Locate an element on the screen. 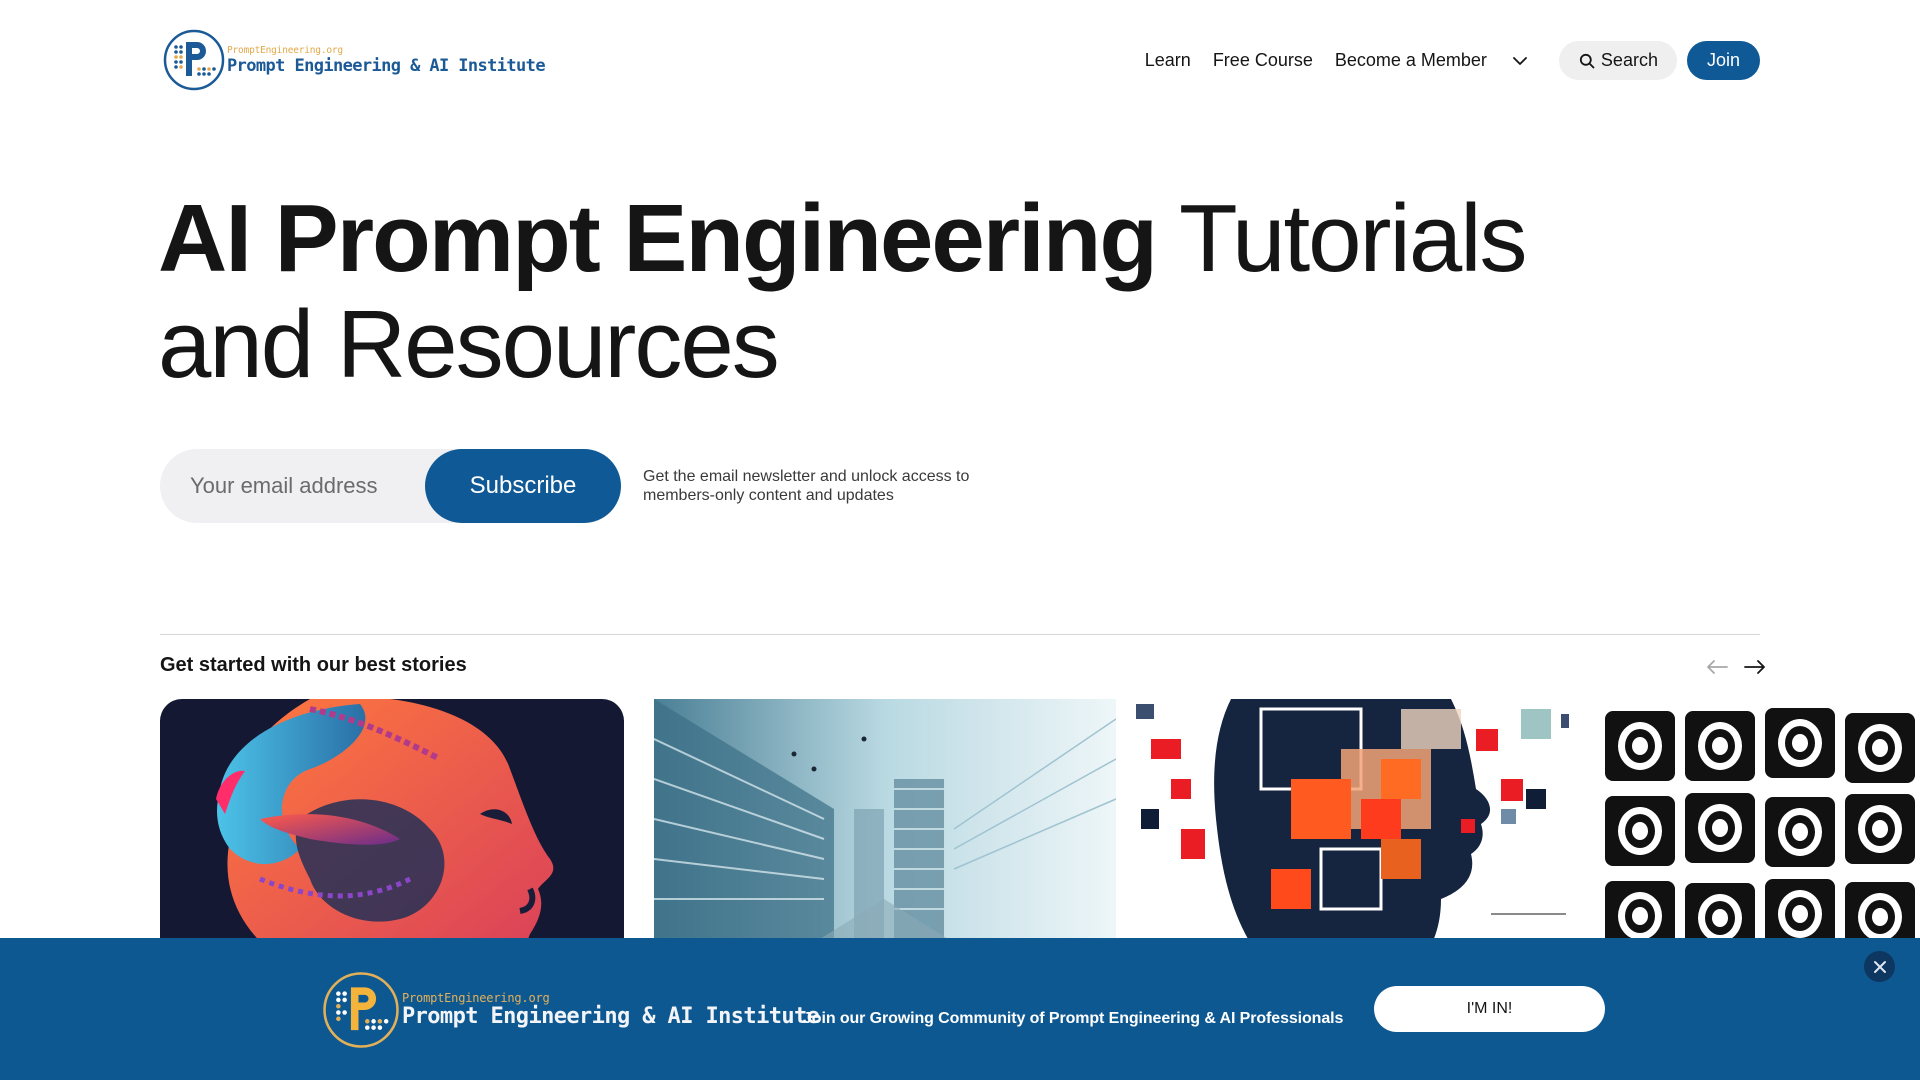 This screenshot has height=1080, width=1920. close-icon is located at coordinates (1879, 966).